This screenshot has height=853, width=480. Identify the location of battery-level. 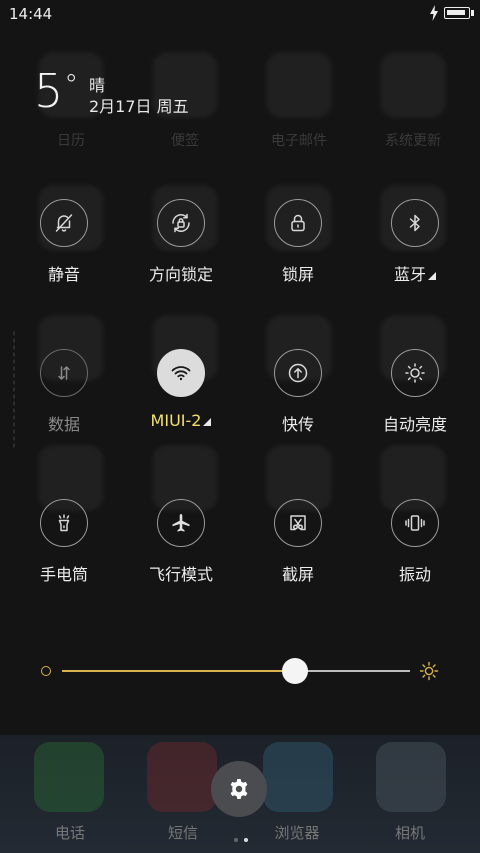
(456, 12).